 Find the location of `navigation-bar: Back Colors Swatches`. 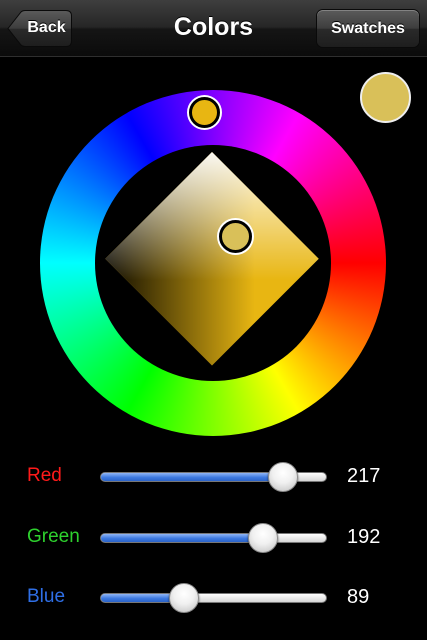

navigation-bar: Back Colors Swatches is located at coordinates (213, 28).